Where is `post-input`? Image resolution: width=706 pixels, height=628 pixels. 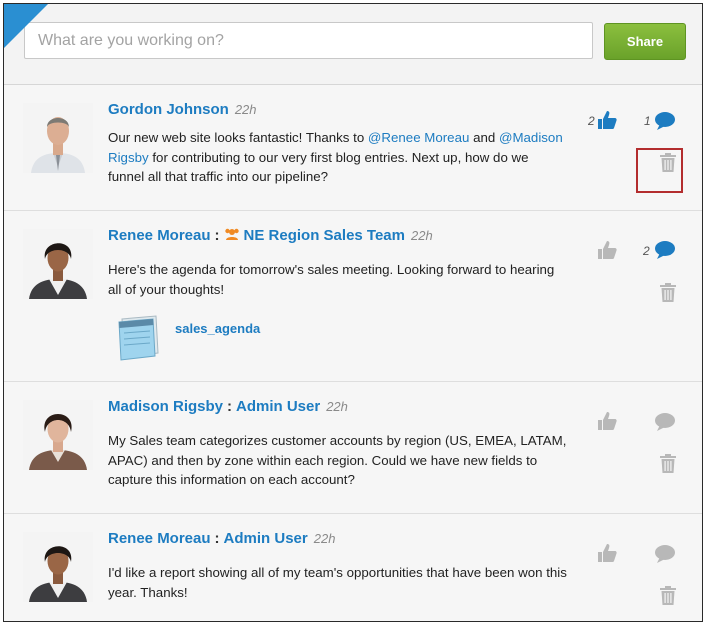 post-input is located at coordinates (308, 40).